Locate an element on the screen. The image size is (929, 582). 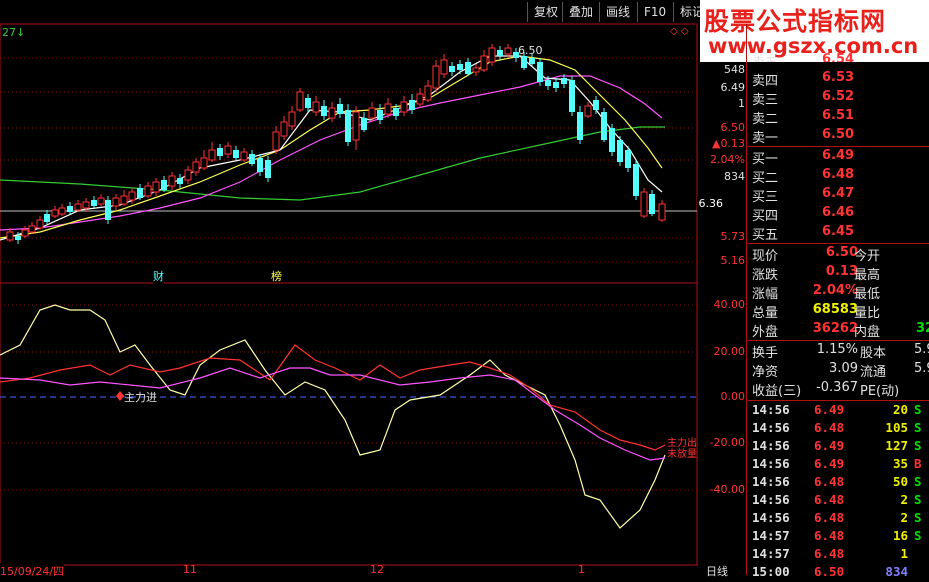
bid-price: 6.45 is located at coordinates (838, 231).